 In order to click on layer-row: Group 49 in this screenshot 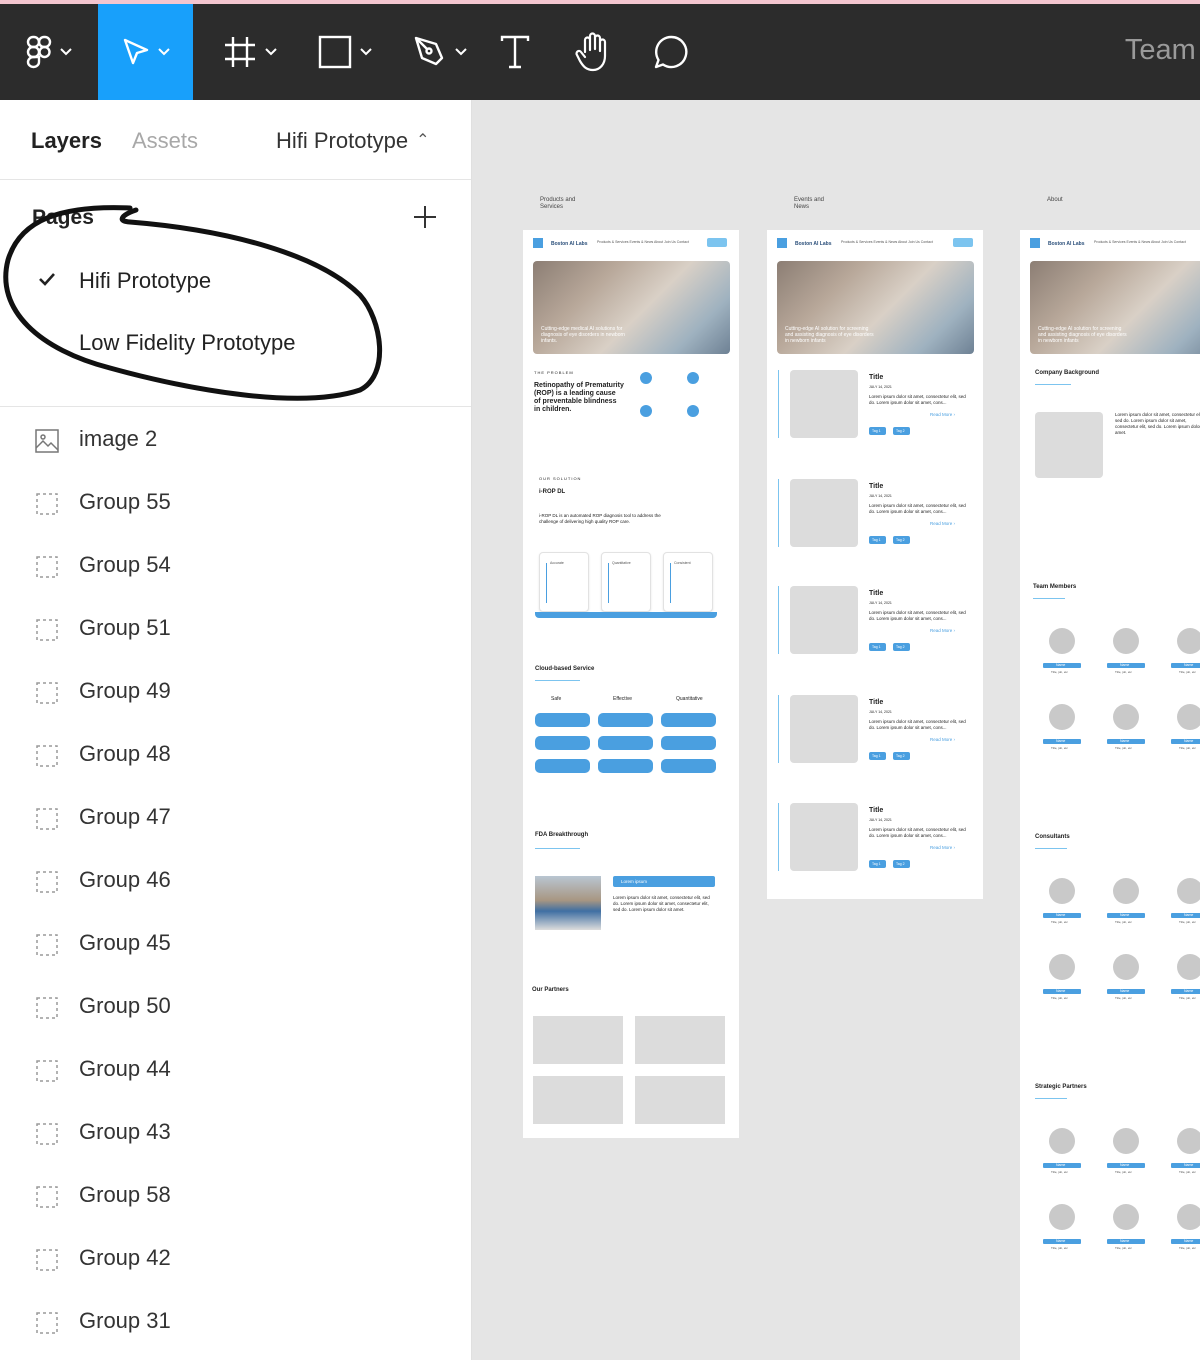, I will do `click(235, 691)`.